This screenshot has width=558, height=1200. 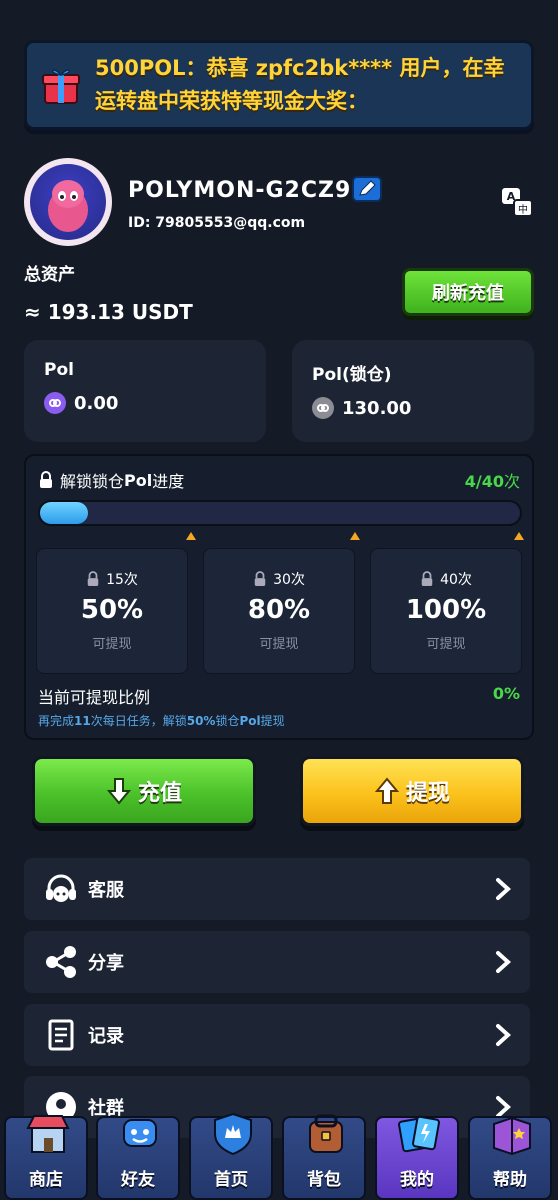 I want to click on menu-share: 分享, so click(x=277, y=962).